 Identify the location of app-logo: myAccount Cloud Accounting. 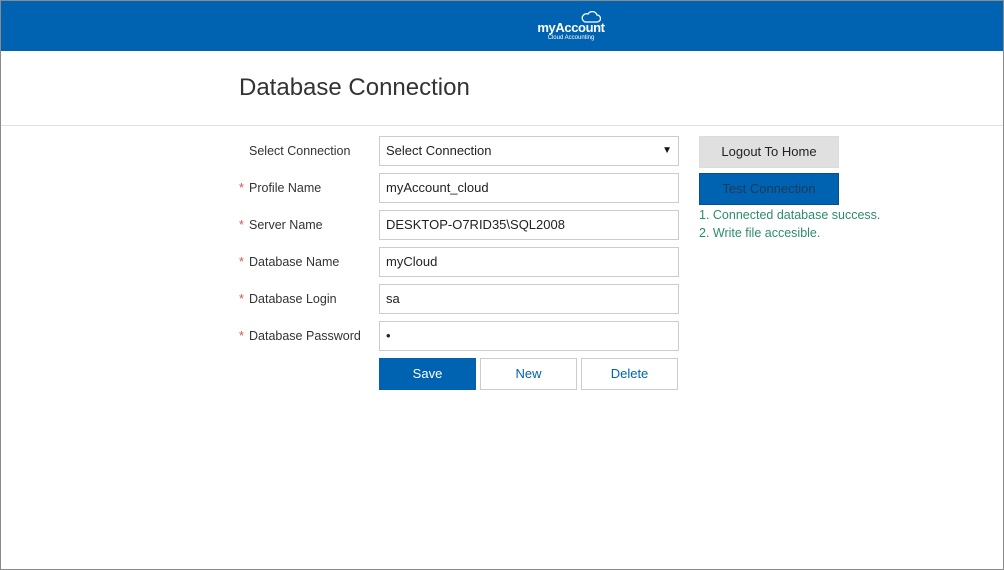
(571, 27).